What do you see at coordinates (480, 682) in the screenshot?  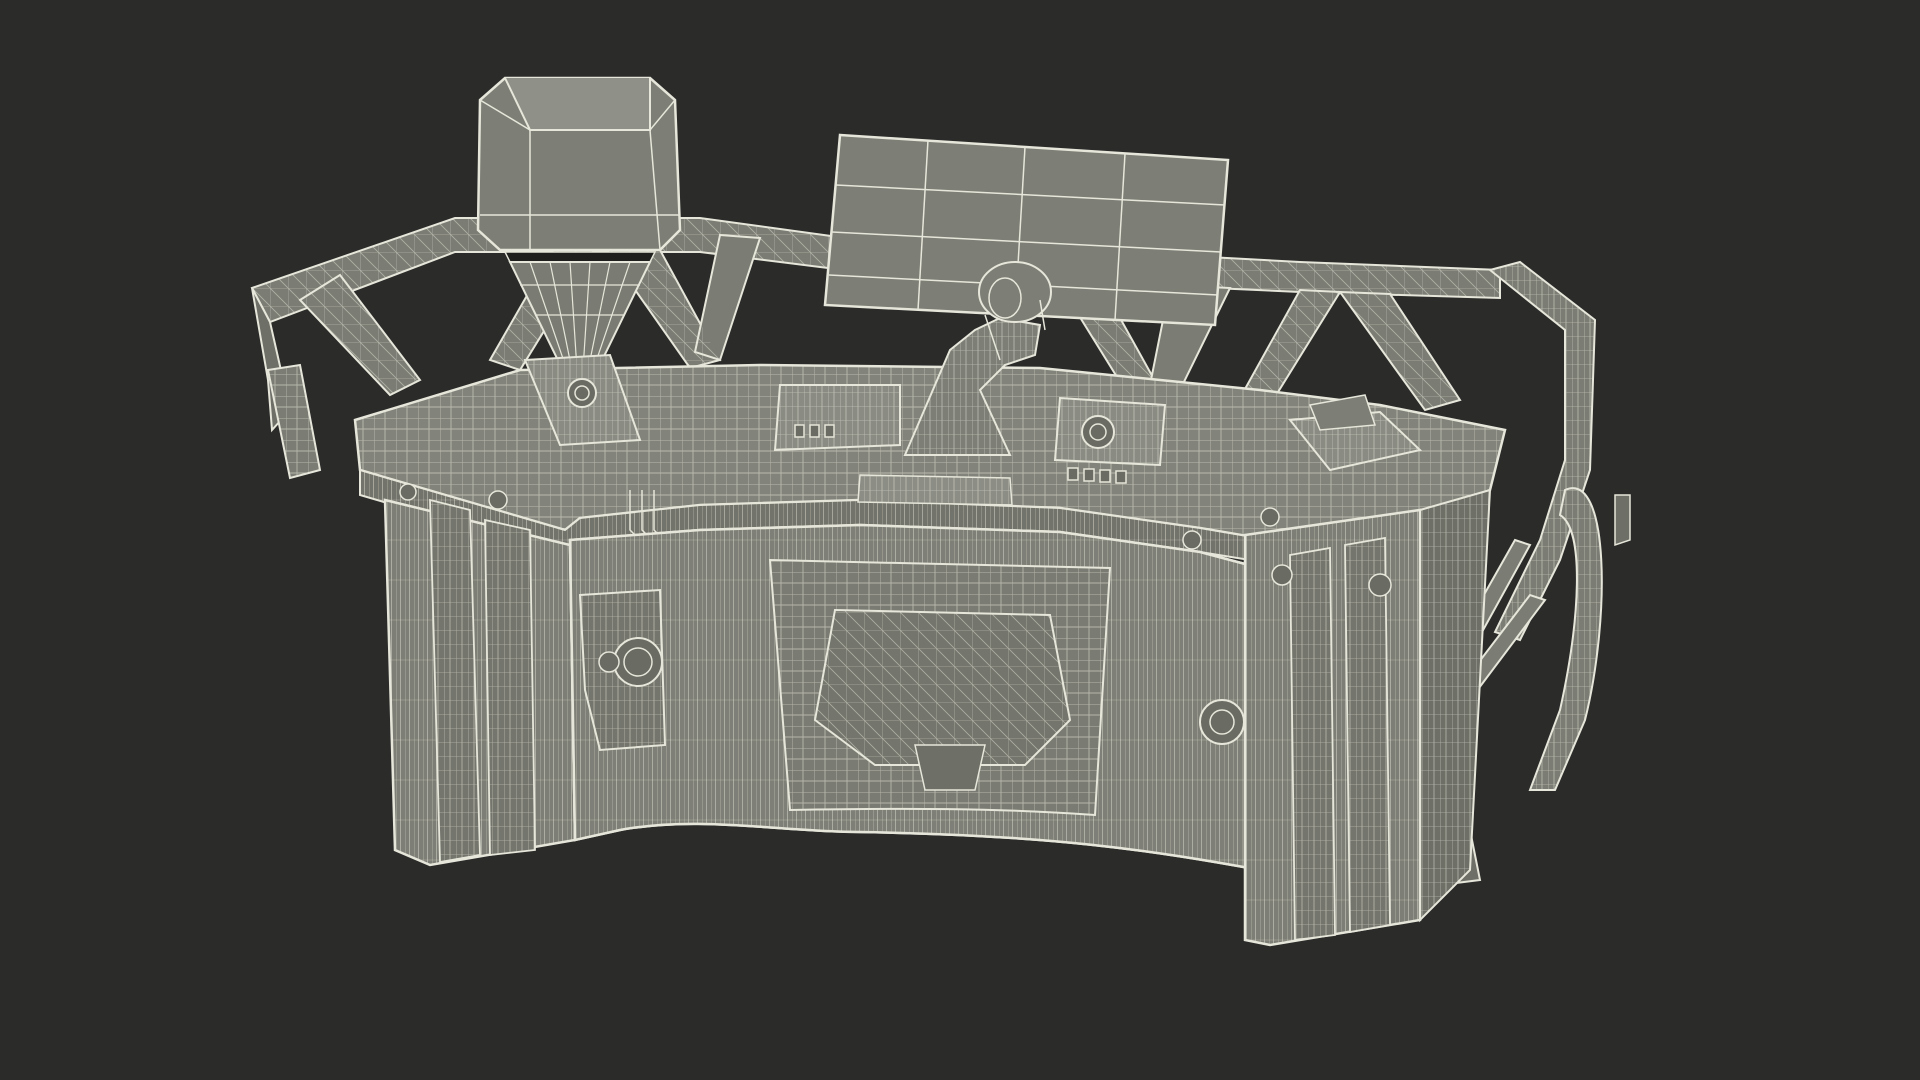 I see `left-pedestal` at bounding box center [480, 682].